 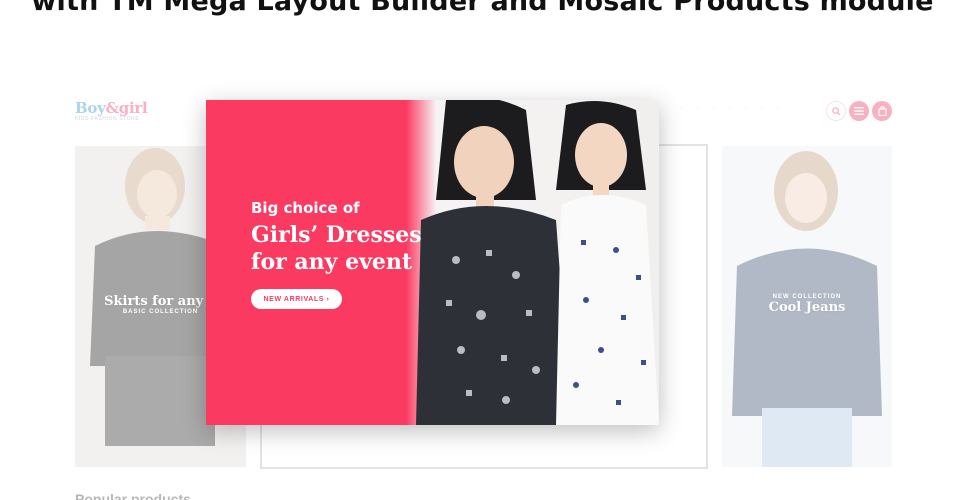 I want to click on new-arrivals-button: NEW ARRIVALS ›, so click(x=296, y=299).